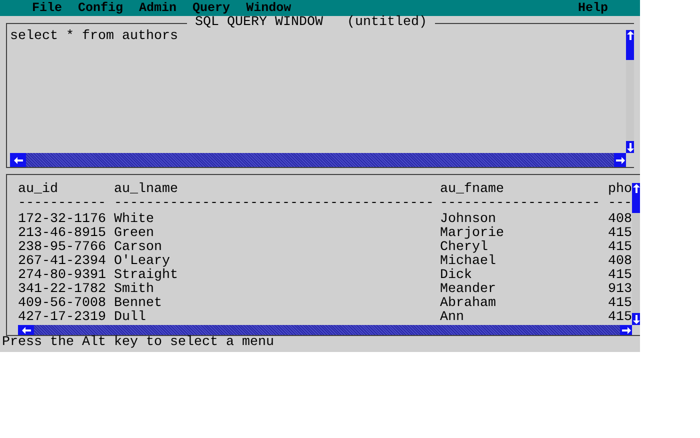  I want to click on table-cell-text: Dull, so click(130, 318).